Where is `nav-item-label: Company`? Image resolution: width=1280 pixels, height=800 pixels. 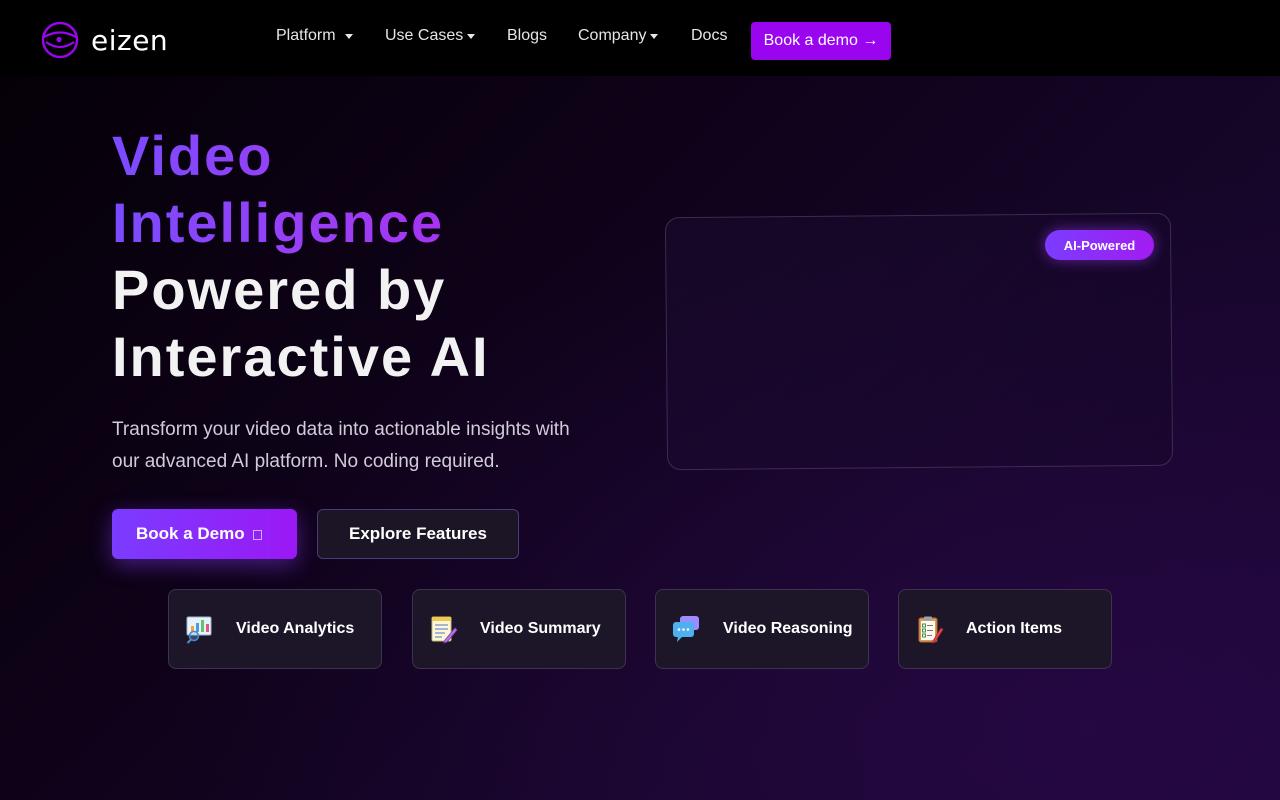 nav-item-label: Company is located at coordinates (612, 35).